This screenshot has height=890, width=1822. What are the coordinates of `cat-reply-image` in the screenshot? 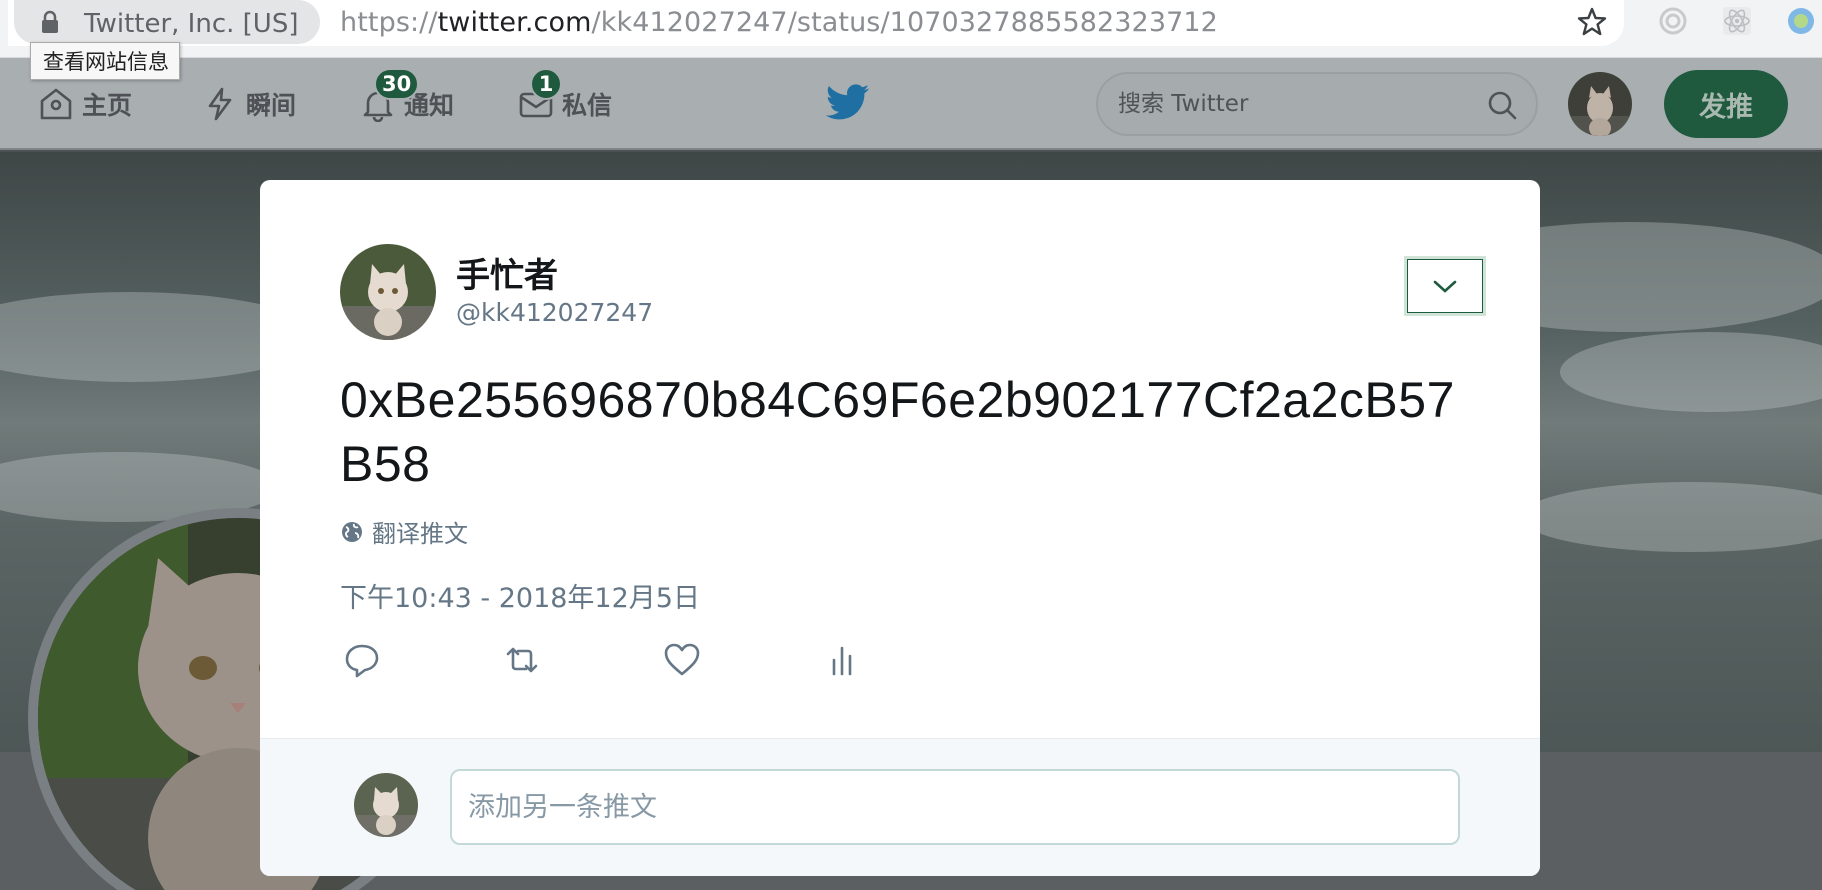 It's located at (386, 805).